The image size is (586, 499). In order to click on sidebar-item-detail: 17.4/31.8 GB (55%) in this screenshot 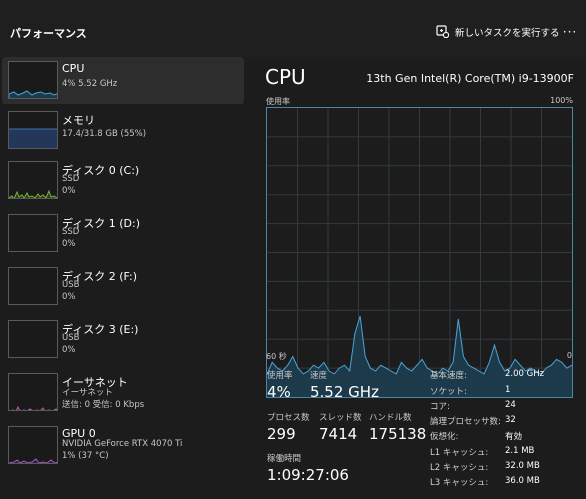, I will do `click(104, 134)`.